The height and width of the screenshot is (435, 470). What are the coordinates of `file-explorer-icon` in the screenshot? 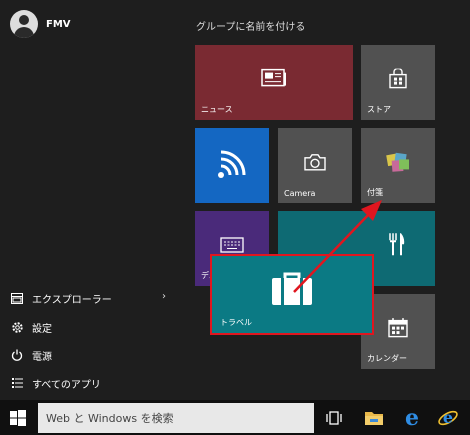 It's located at (374, 418).